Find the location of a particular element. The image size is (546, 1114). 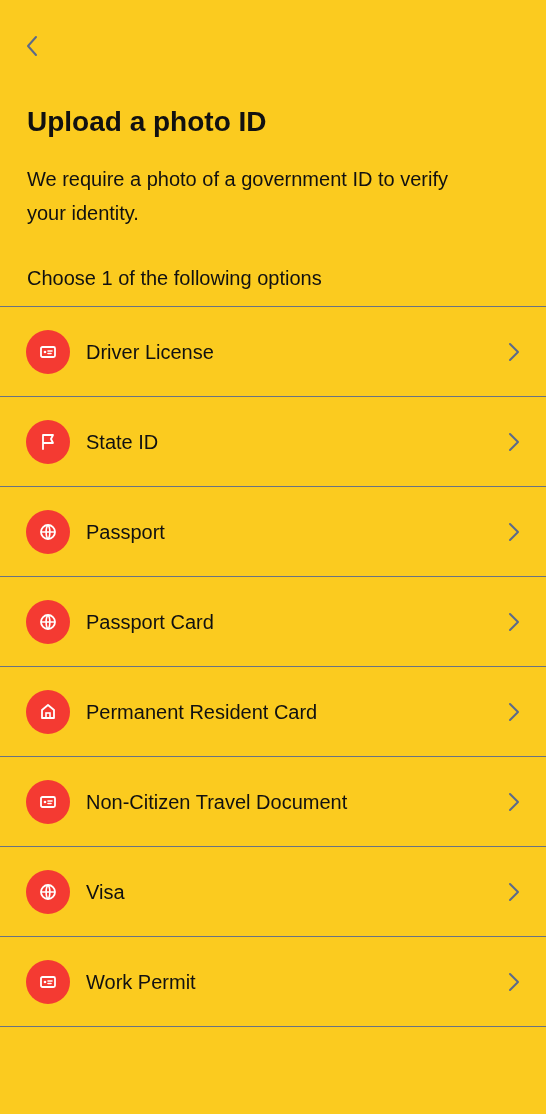

page-title: Upload a photo ID is located at coordinates (147, 122).